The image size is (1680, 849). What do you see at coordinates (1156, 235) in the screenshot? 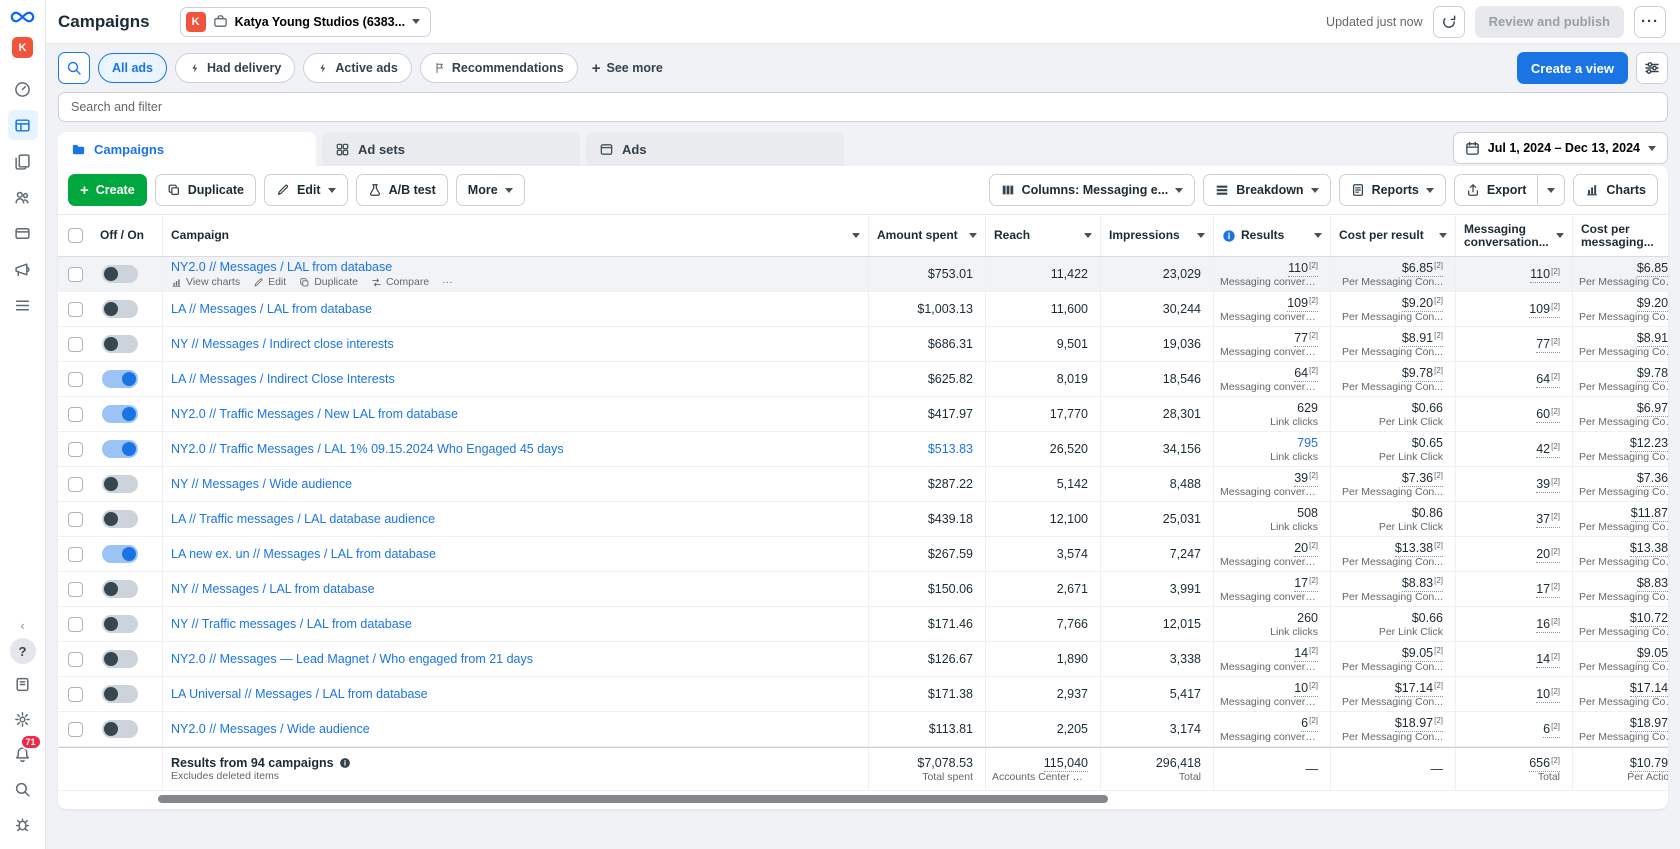
I see `column-header-impressions: Impressions` at bounding box center [1156, 235].